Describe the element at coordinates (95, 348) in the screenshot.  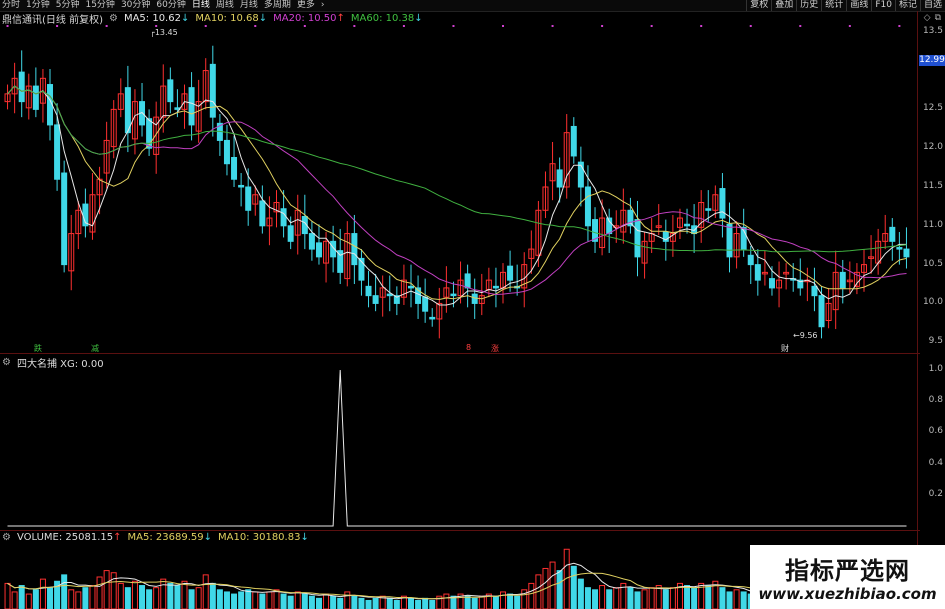
I see `event-mark-jian: 减` at that location.